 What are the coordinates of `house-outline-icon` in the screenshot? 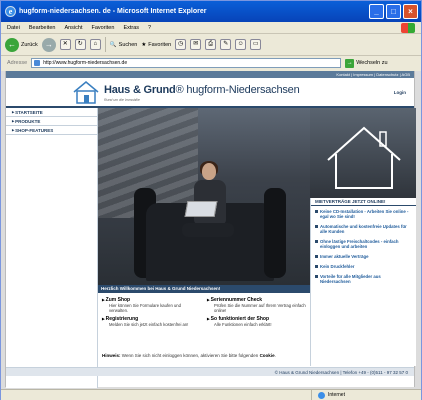 It's located at (364, 157).